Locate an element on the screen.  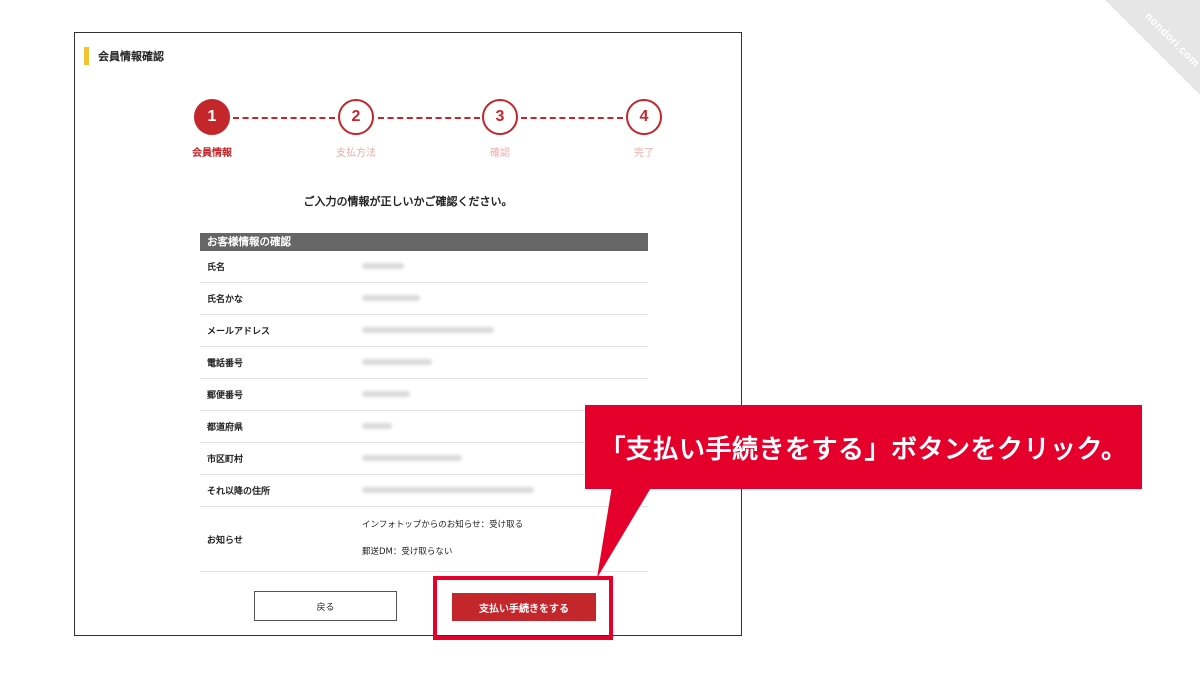
progress-stepper: 1 会員情報 2 支払方法 3 確認 4 完了 is located at coordinates (435, 134).